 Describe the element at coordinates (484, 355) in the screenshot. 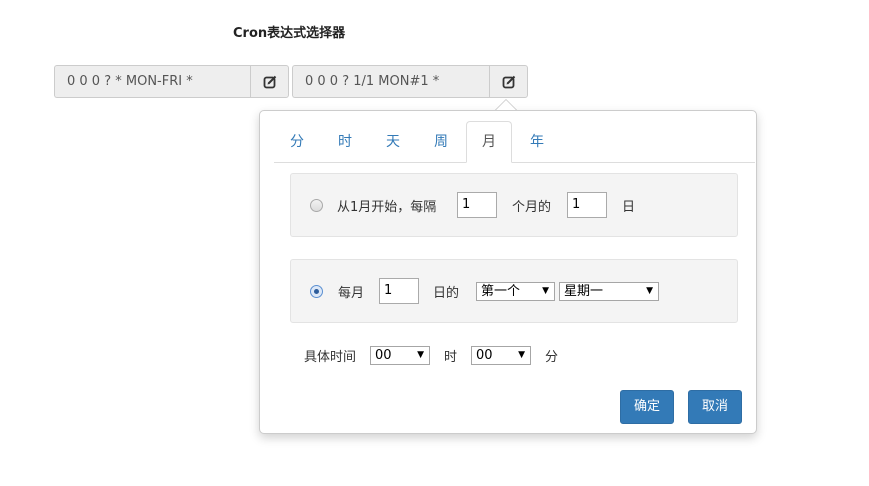

I see `minute-value: 00` at that location.